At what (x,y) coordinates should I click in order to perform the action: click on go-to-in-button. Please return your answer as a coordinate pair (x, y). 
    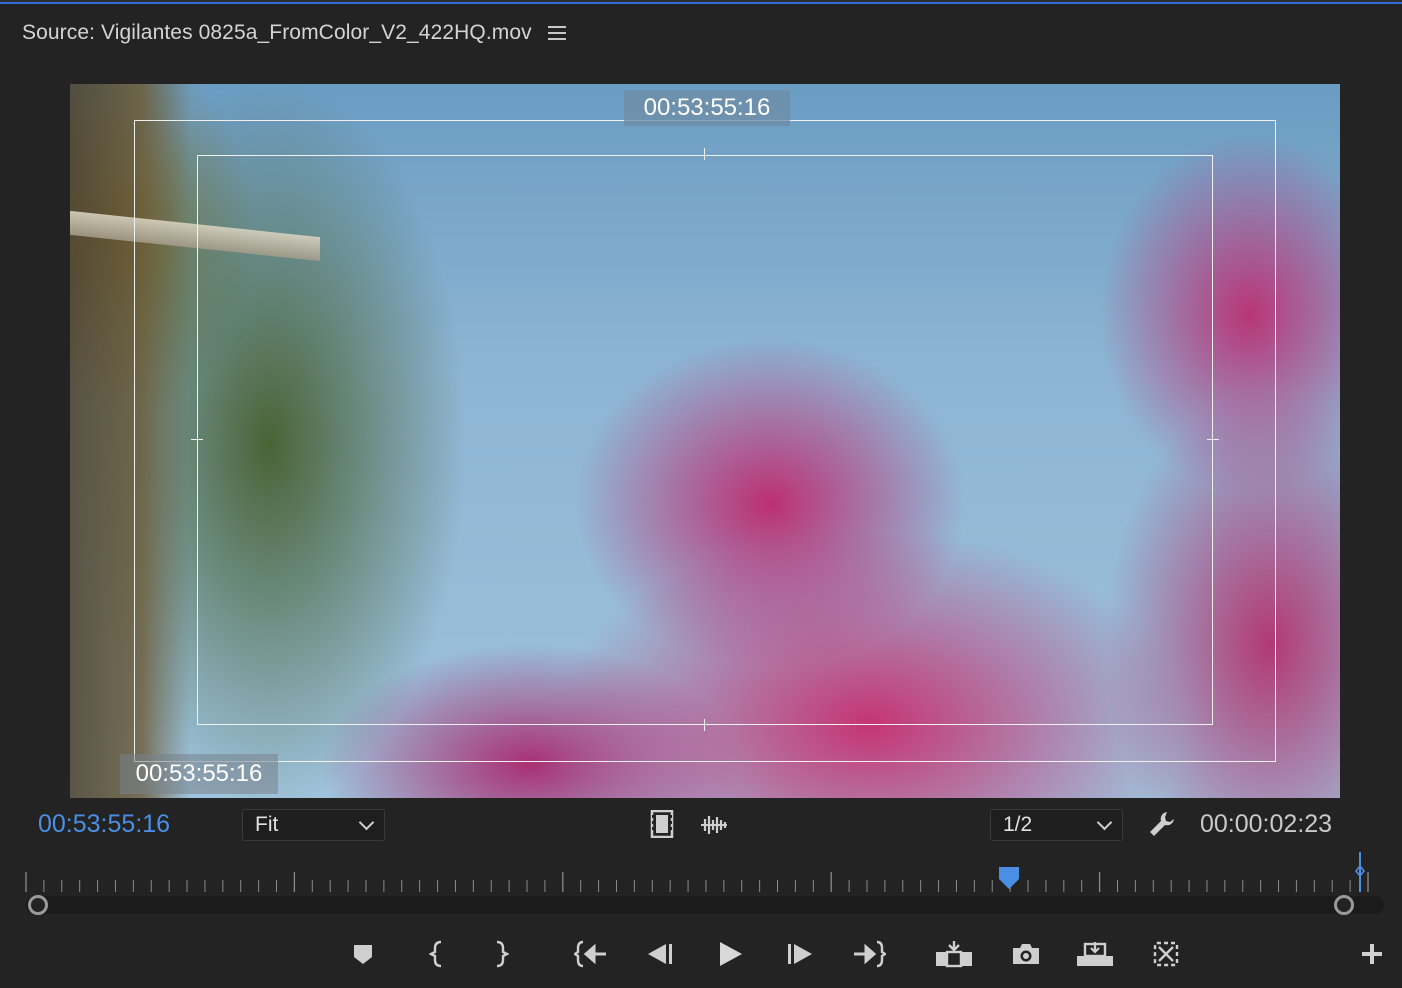
    Looking at the image, I should click on (591, 954).